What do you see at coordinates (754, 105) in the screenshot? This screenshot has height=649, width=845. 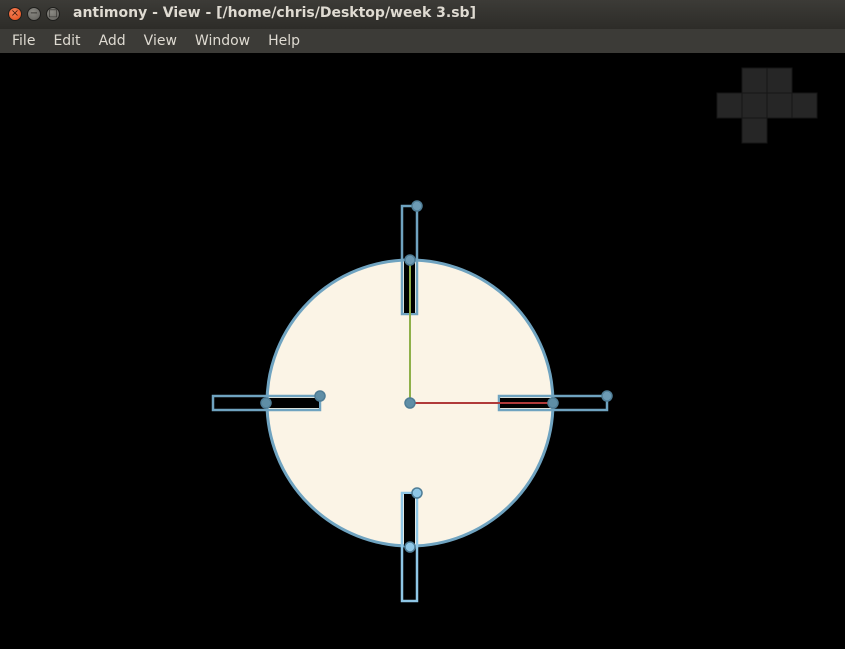 I see `view-cube-front` at bounding box center [754, 105].